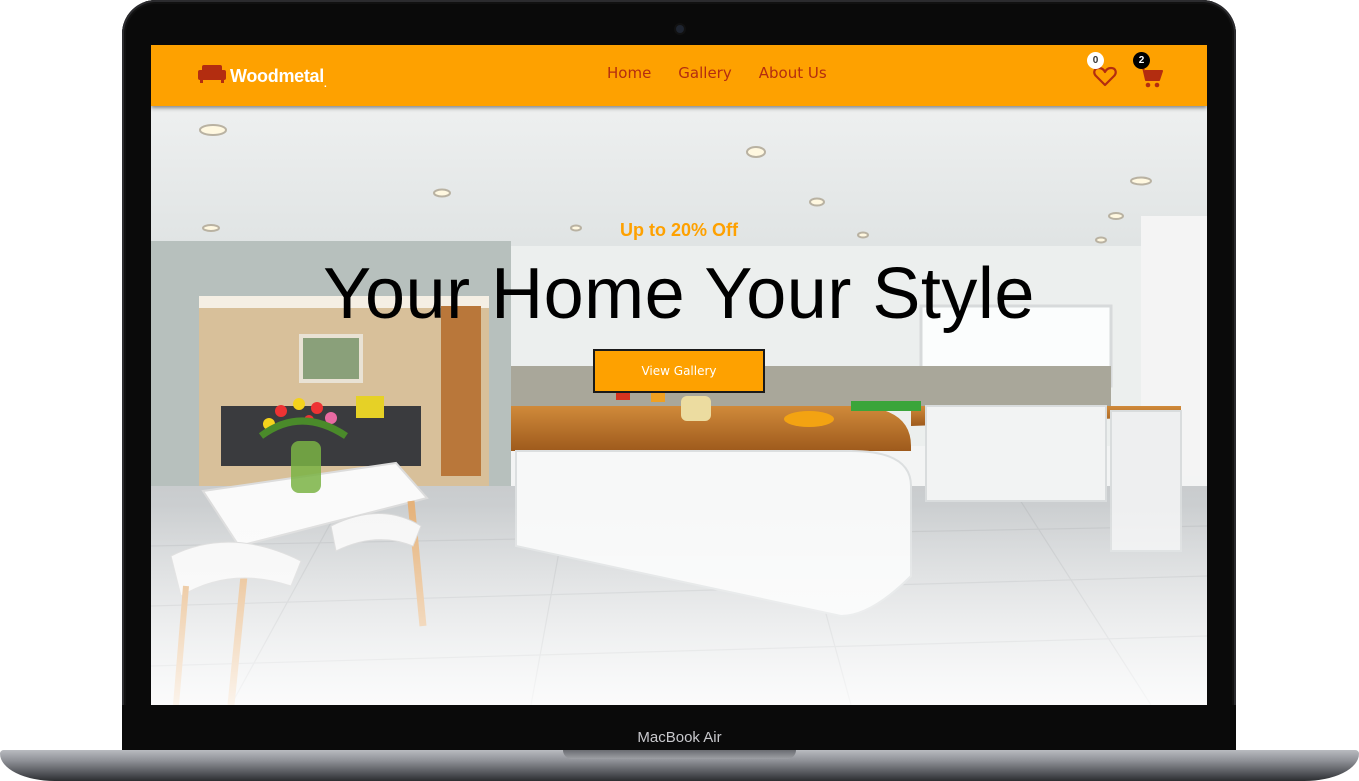 The image size is (1359, 781). What do you see at coordinates (1095, 60) in the screenshot?
I see `wishlist-count-badge: 0` at bounding box center [1095, 60].